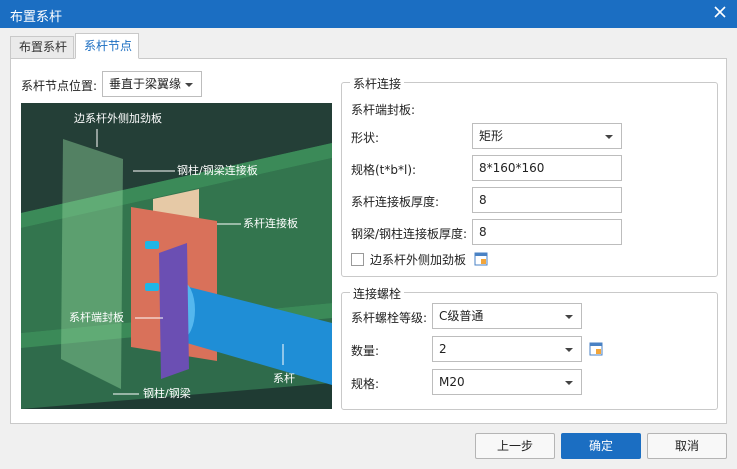 The height and width of the screenshot is (469, 737). Describe the element at coordinates (601, 446) in the screenshot. I see `ok-button: 确定` at that location.